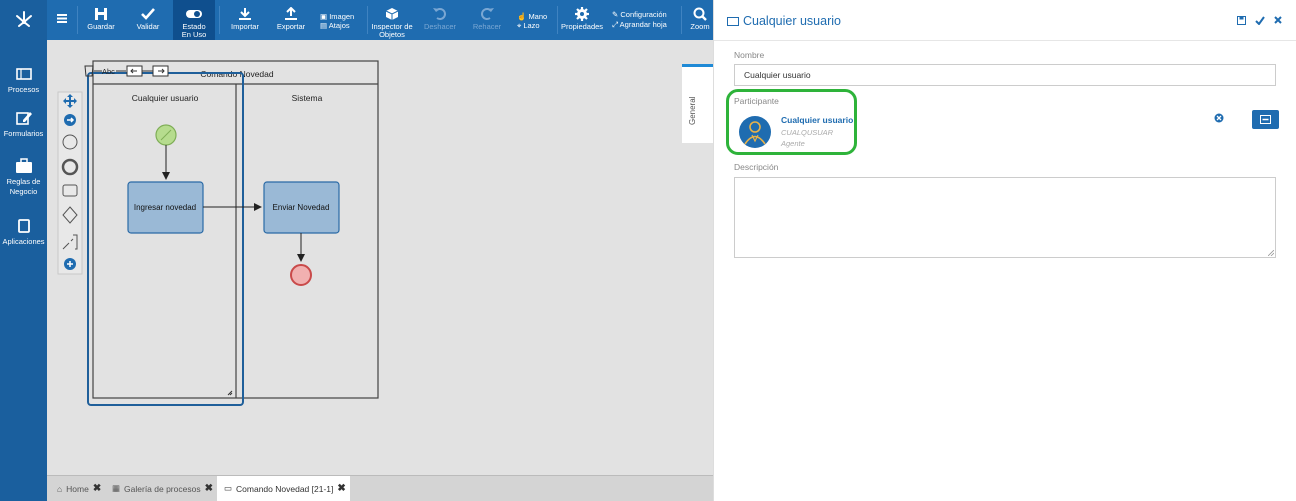 The width and height of the screenshot is (1296, 501). What do you see at coordinates (615, 14) in the screenshot?
I see `edit-icon: ✎` at bounding box center [615, 14].